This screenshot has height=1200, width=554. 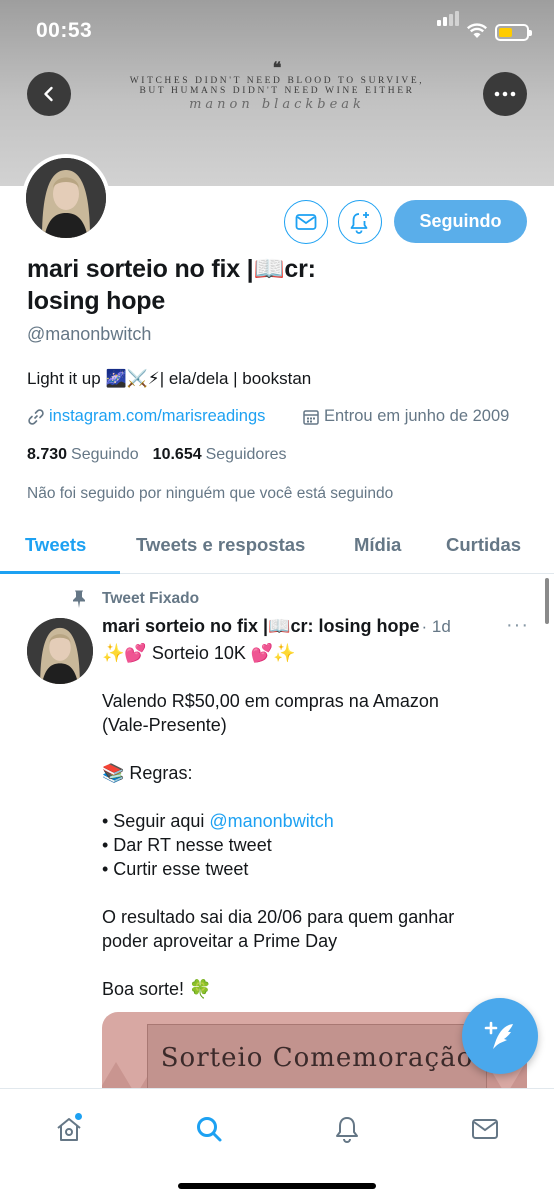 What do you see at coordinates (436, 626) in the screenshot?
I see `tweet-time: · 1d` at bounding box center [436, 626].